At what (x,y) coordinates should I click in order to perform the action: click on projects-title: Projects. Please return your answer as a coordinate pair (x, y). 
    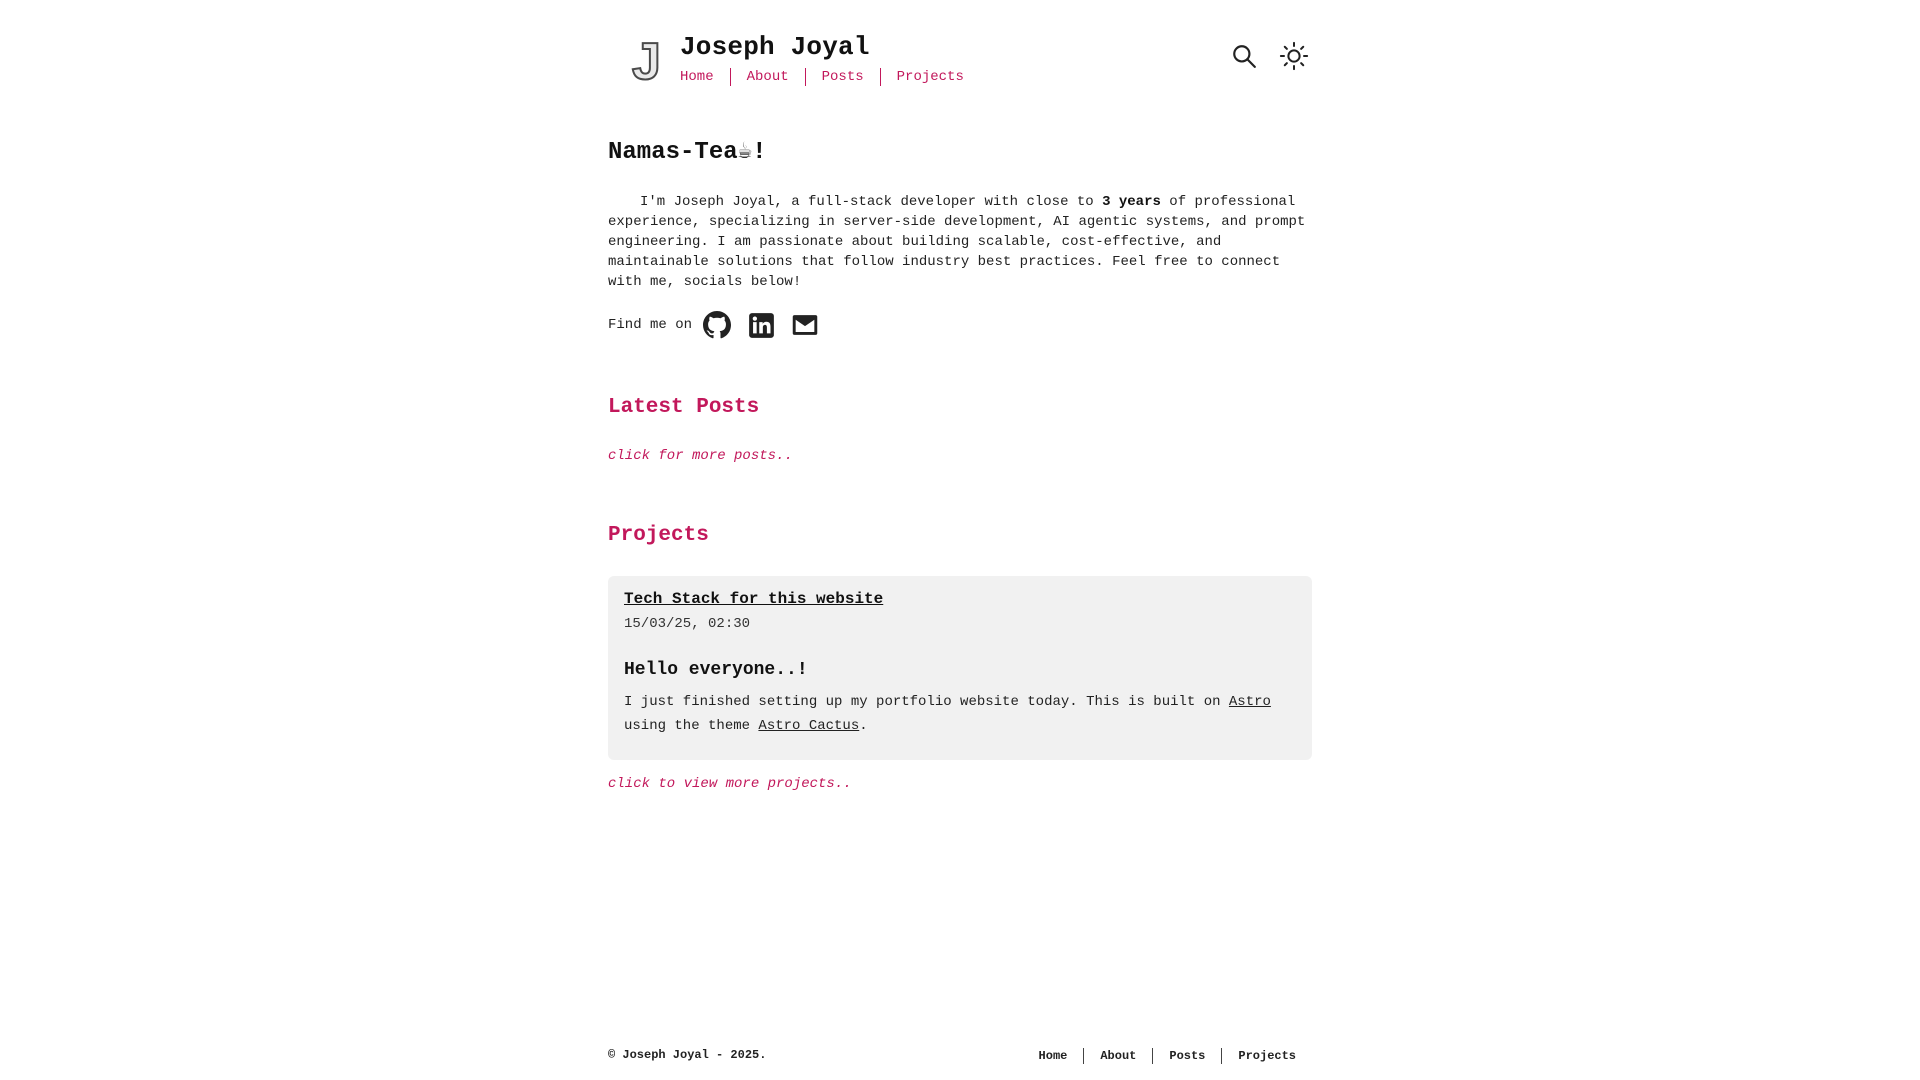
    Looking at the image, I should click on (658, 535).